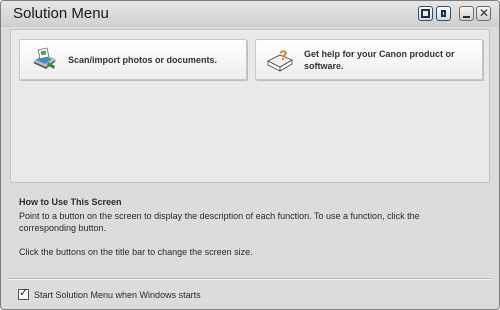  What do you see at coordinates (44, 58) in the screenshot?
I see `scanner-icon` at bounding box center [44, 58].